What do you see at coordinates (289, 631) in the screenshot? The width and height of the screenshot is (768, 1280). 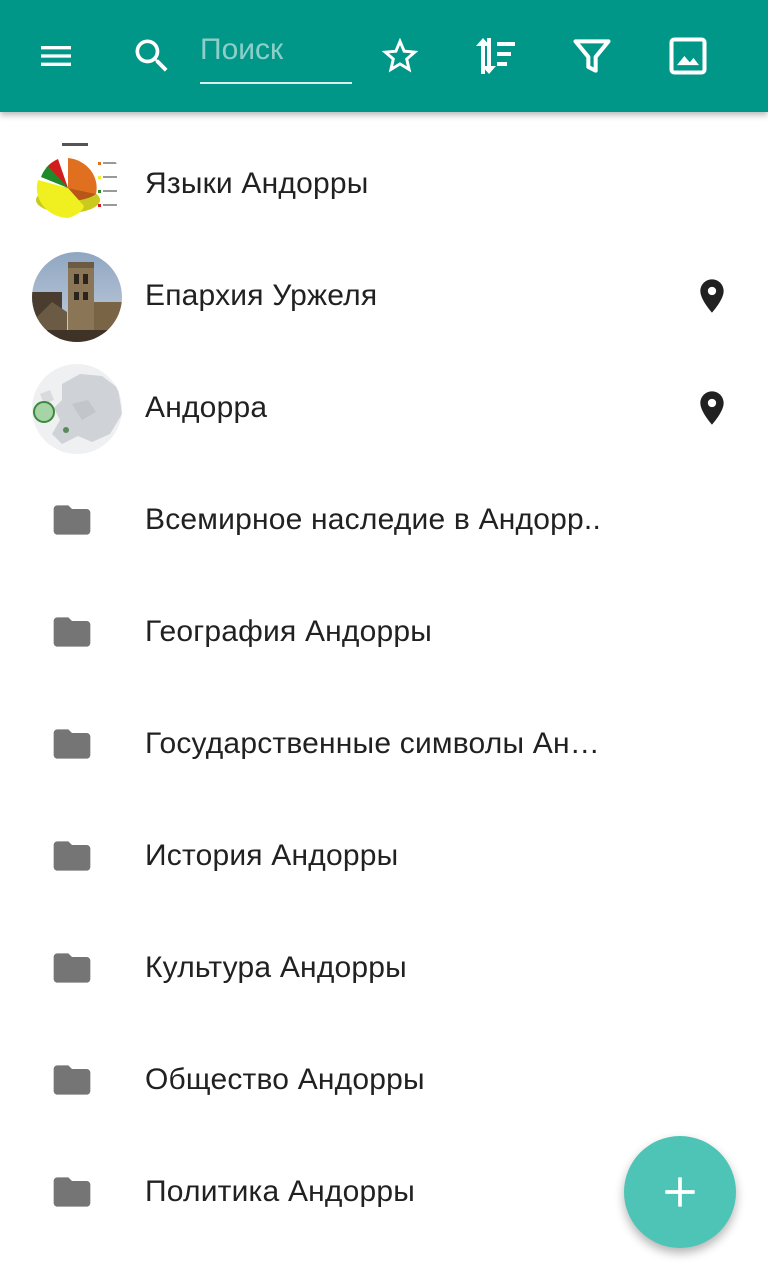 I see `list-item-title: География Андорры` at bounding box center [289, 631].